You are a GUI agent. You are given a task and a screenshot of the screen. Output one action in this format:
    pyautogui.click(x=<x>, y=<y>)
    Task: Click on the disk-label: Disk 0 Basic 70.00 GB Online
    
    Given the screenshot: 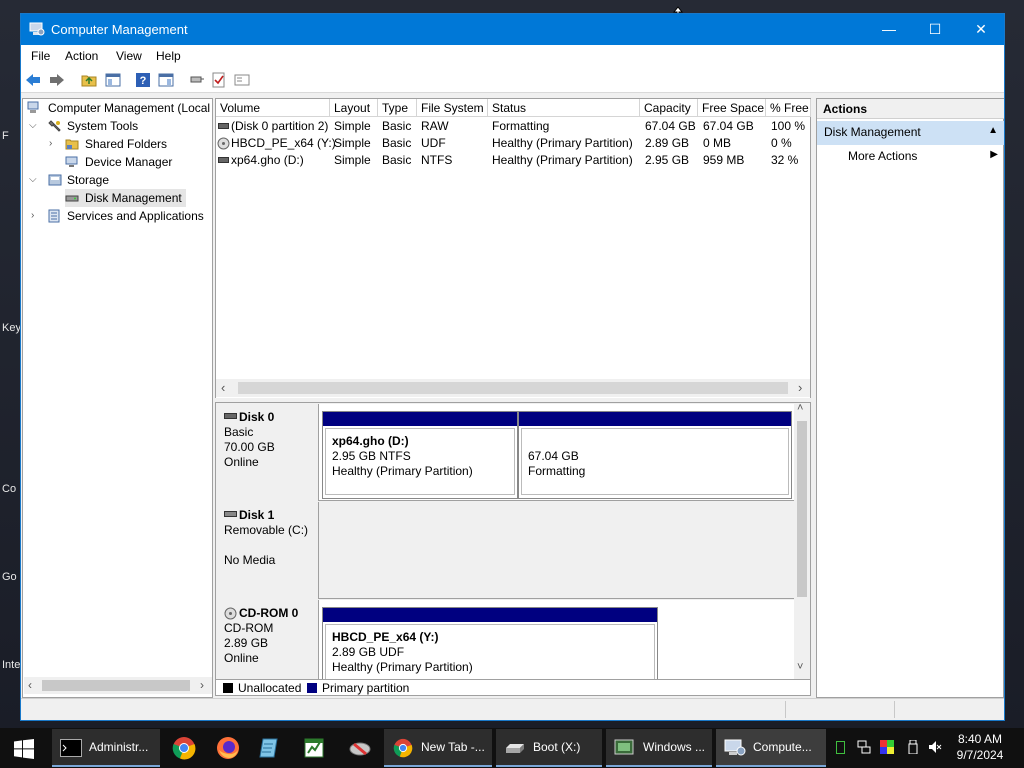 What is the action you would take?
    pyautogui.click(x=267, y=452)
    